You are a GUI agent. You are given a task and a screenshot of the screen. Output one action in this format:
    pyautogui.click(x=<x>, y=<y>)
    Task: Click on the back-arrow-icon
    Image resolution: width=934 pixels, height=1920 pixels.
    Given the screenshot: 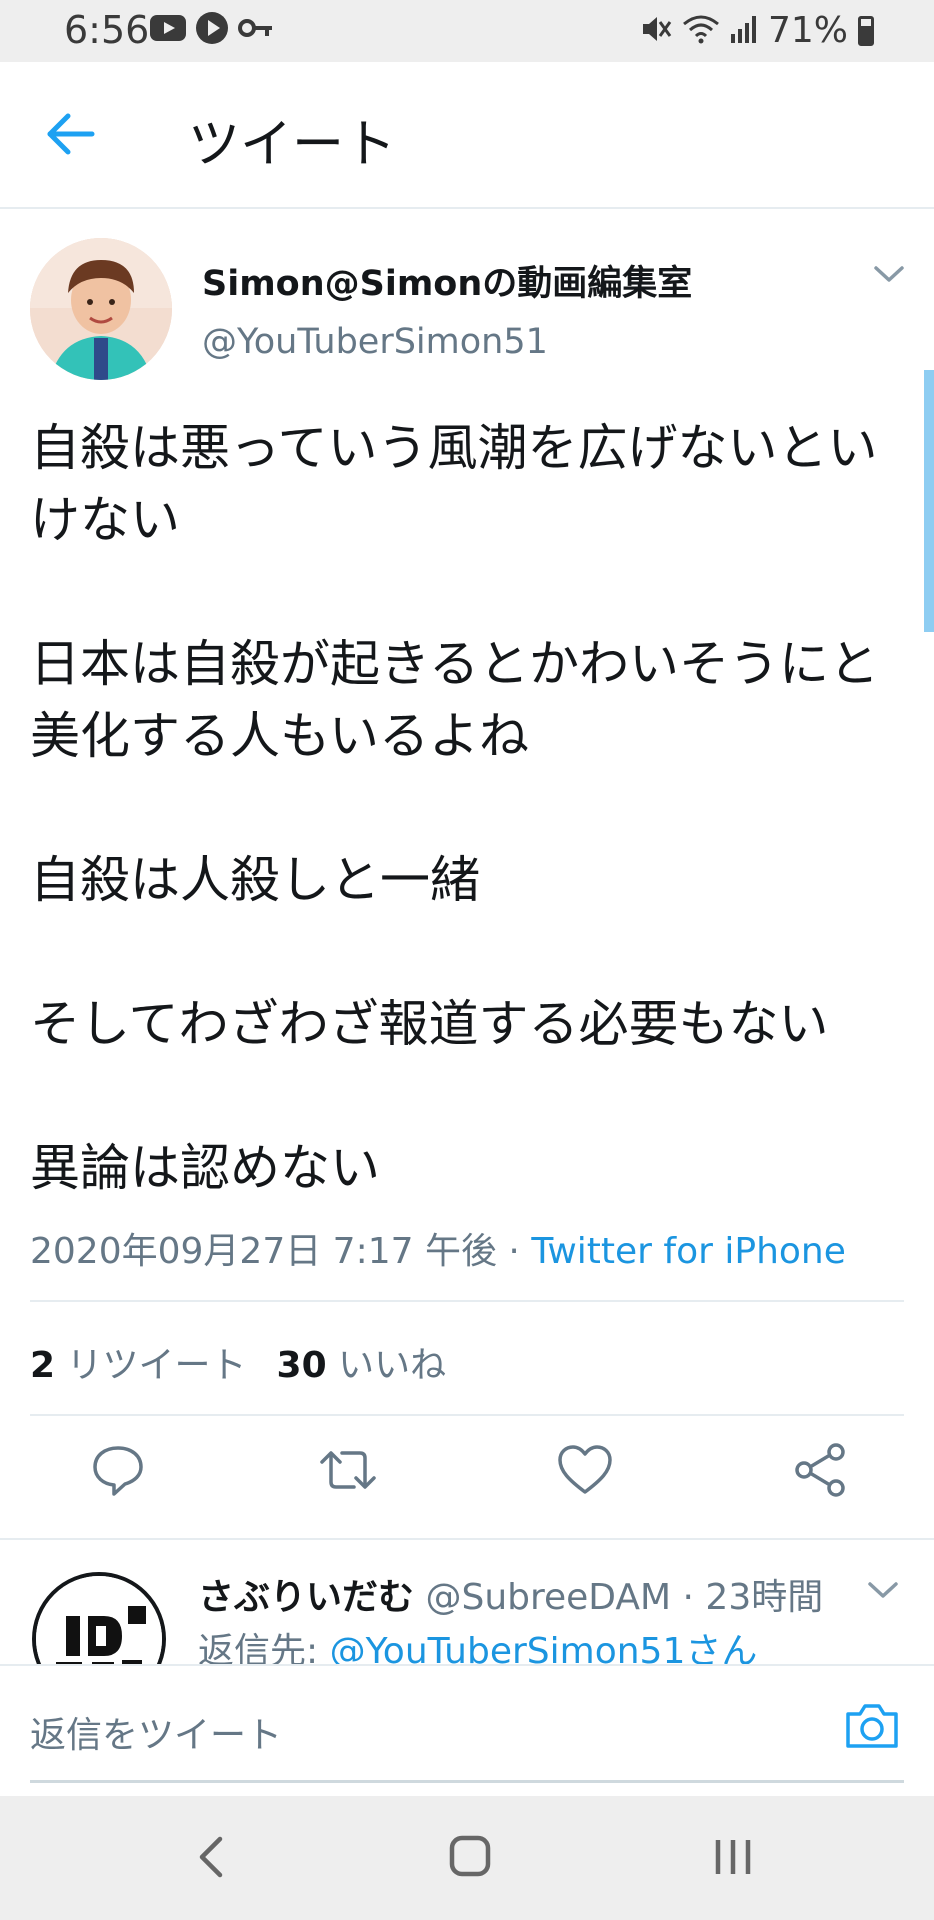 What is the action you would take?
    pyautogui.click(x=72, y=134)
    